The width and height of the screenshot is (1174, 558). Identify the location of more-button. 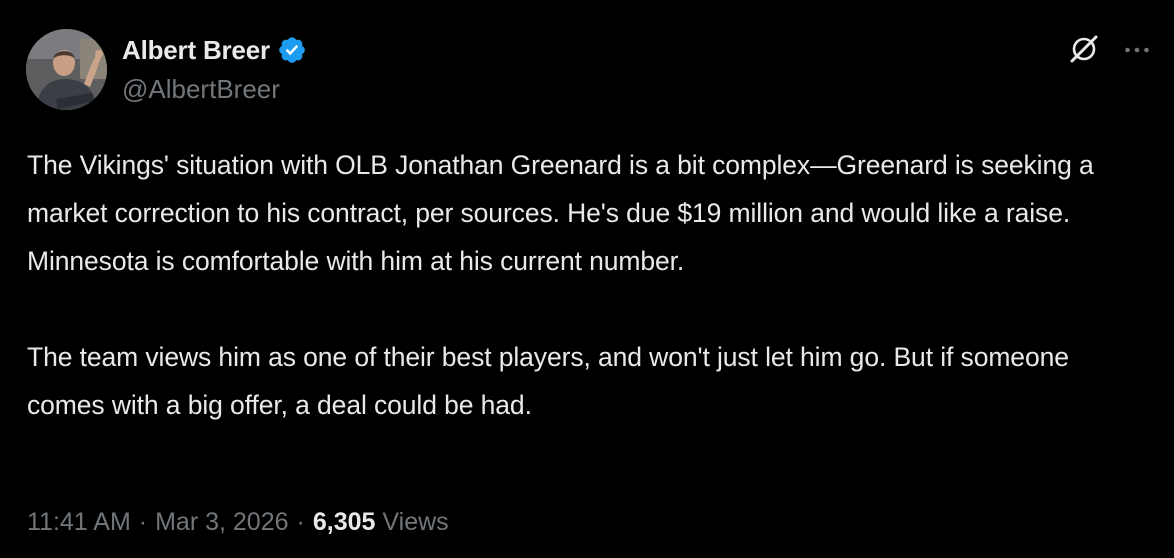
(1137, 50).